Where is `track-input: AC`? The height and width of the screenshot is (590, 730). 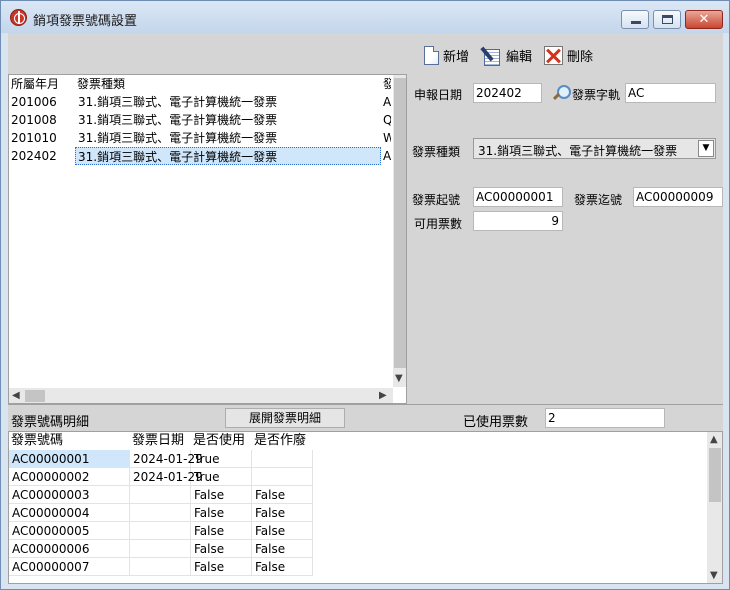 track-input: AC is located at coordinates (670, 93).